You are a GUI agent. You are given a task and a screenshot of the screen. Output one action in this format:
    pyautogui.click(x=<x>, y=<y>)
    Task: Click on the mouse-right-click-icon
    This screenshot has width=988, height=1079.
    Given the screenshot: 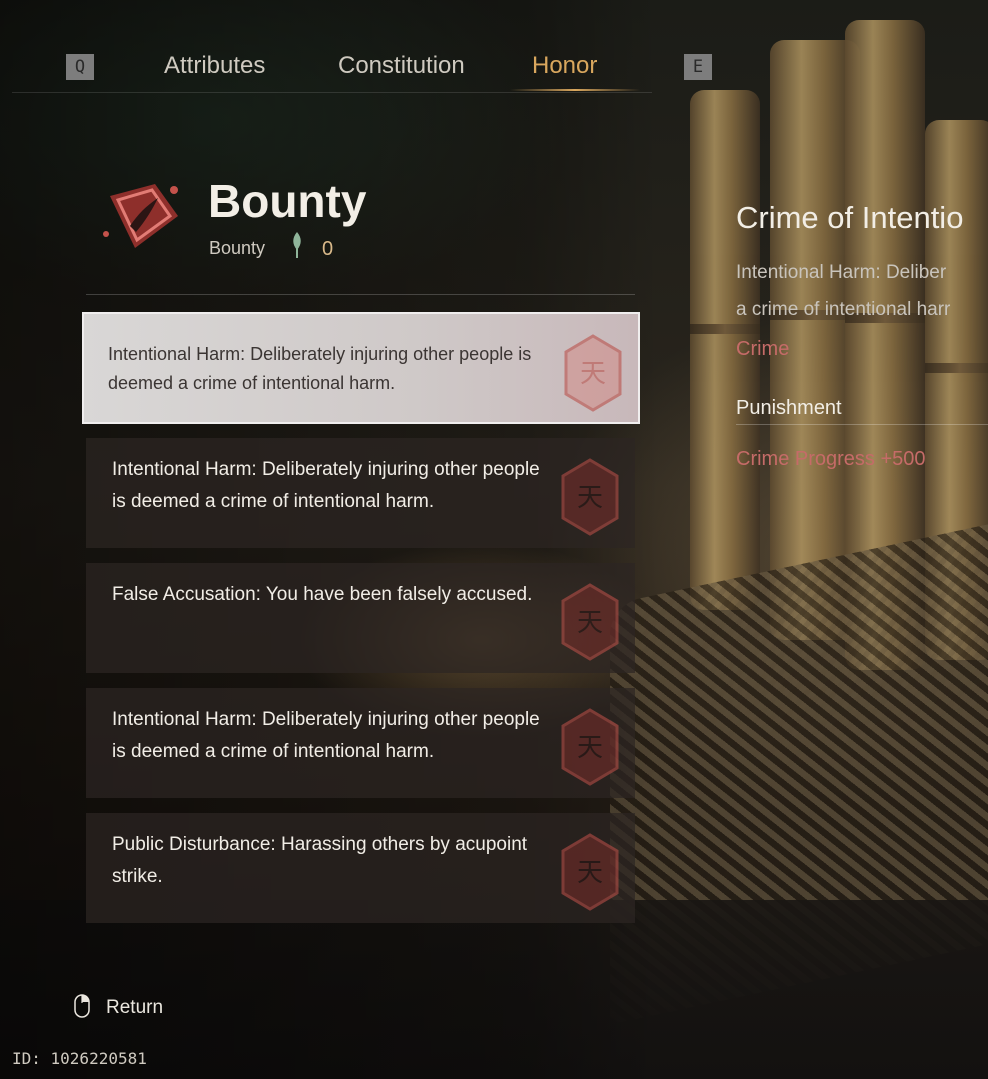 What is the action you would take?
    pyautogui.click(x=82, y=1006)
    